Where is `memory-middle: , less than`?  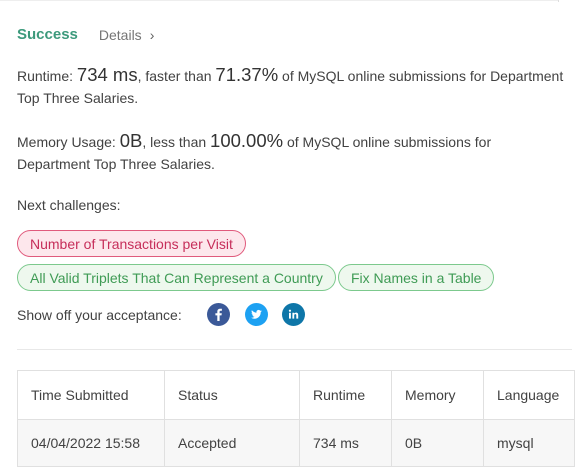
memory-middle: , less than is located at coordinates (176, 142).